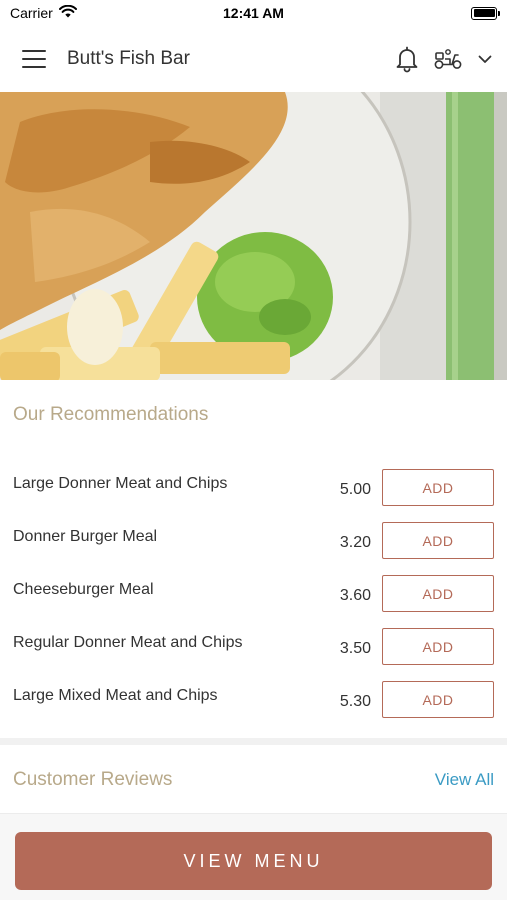  What do you see at coordinates (355, 489) in the screenshot?
I see `item-price: 5.00` at bounding box center [355, 489].